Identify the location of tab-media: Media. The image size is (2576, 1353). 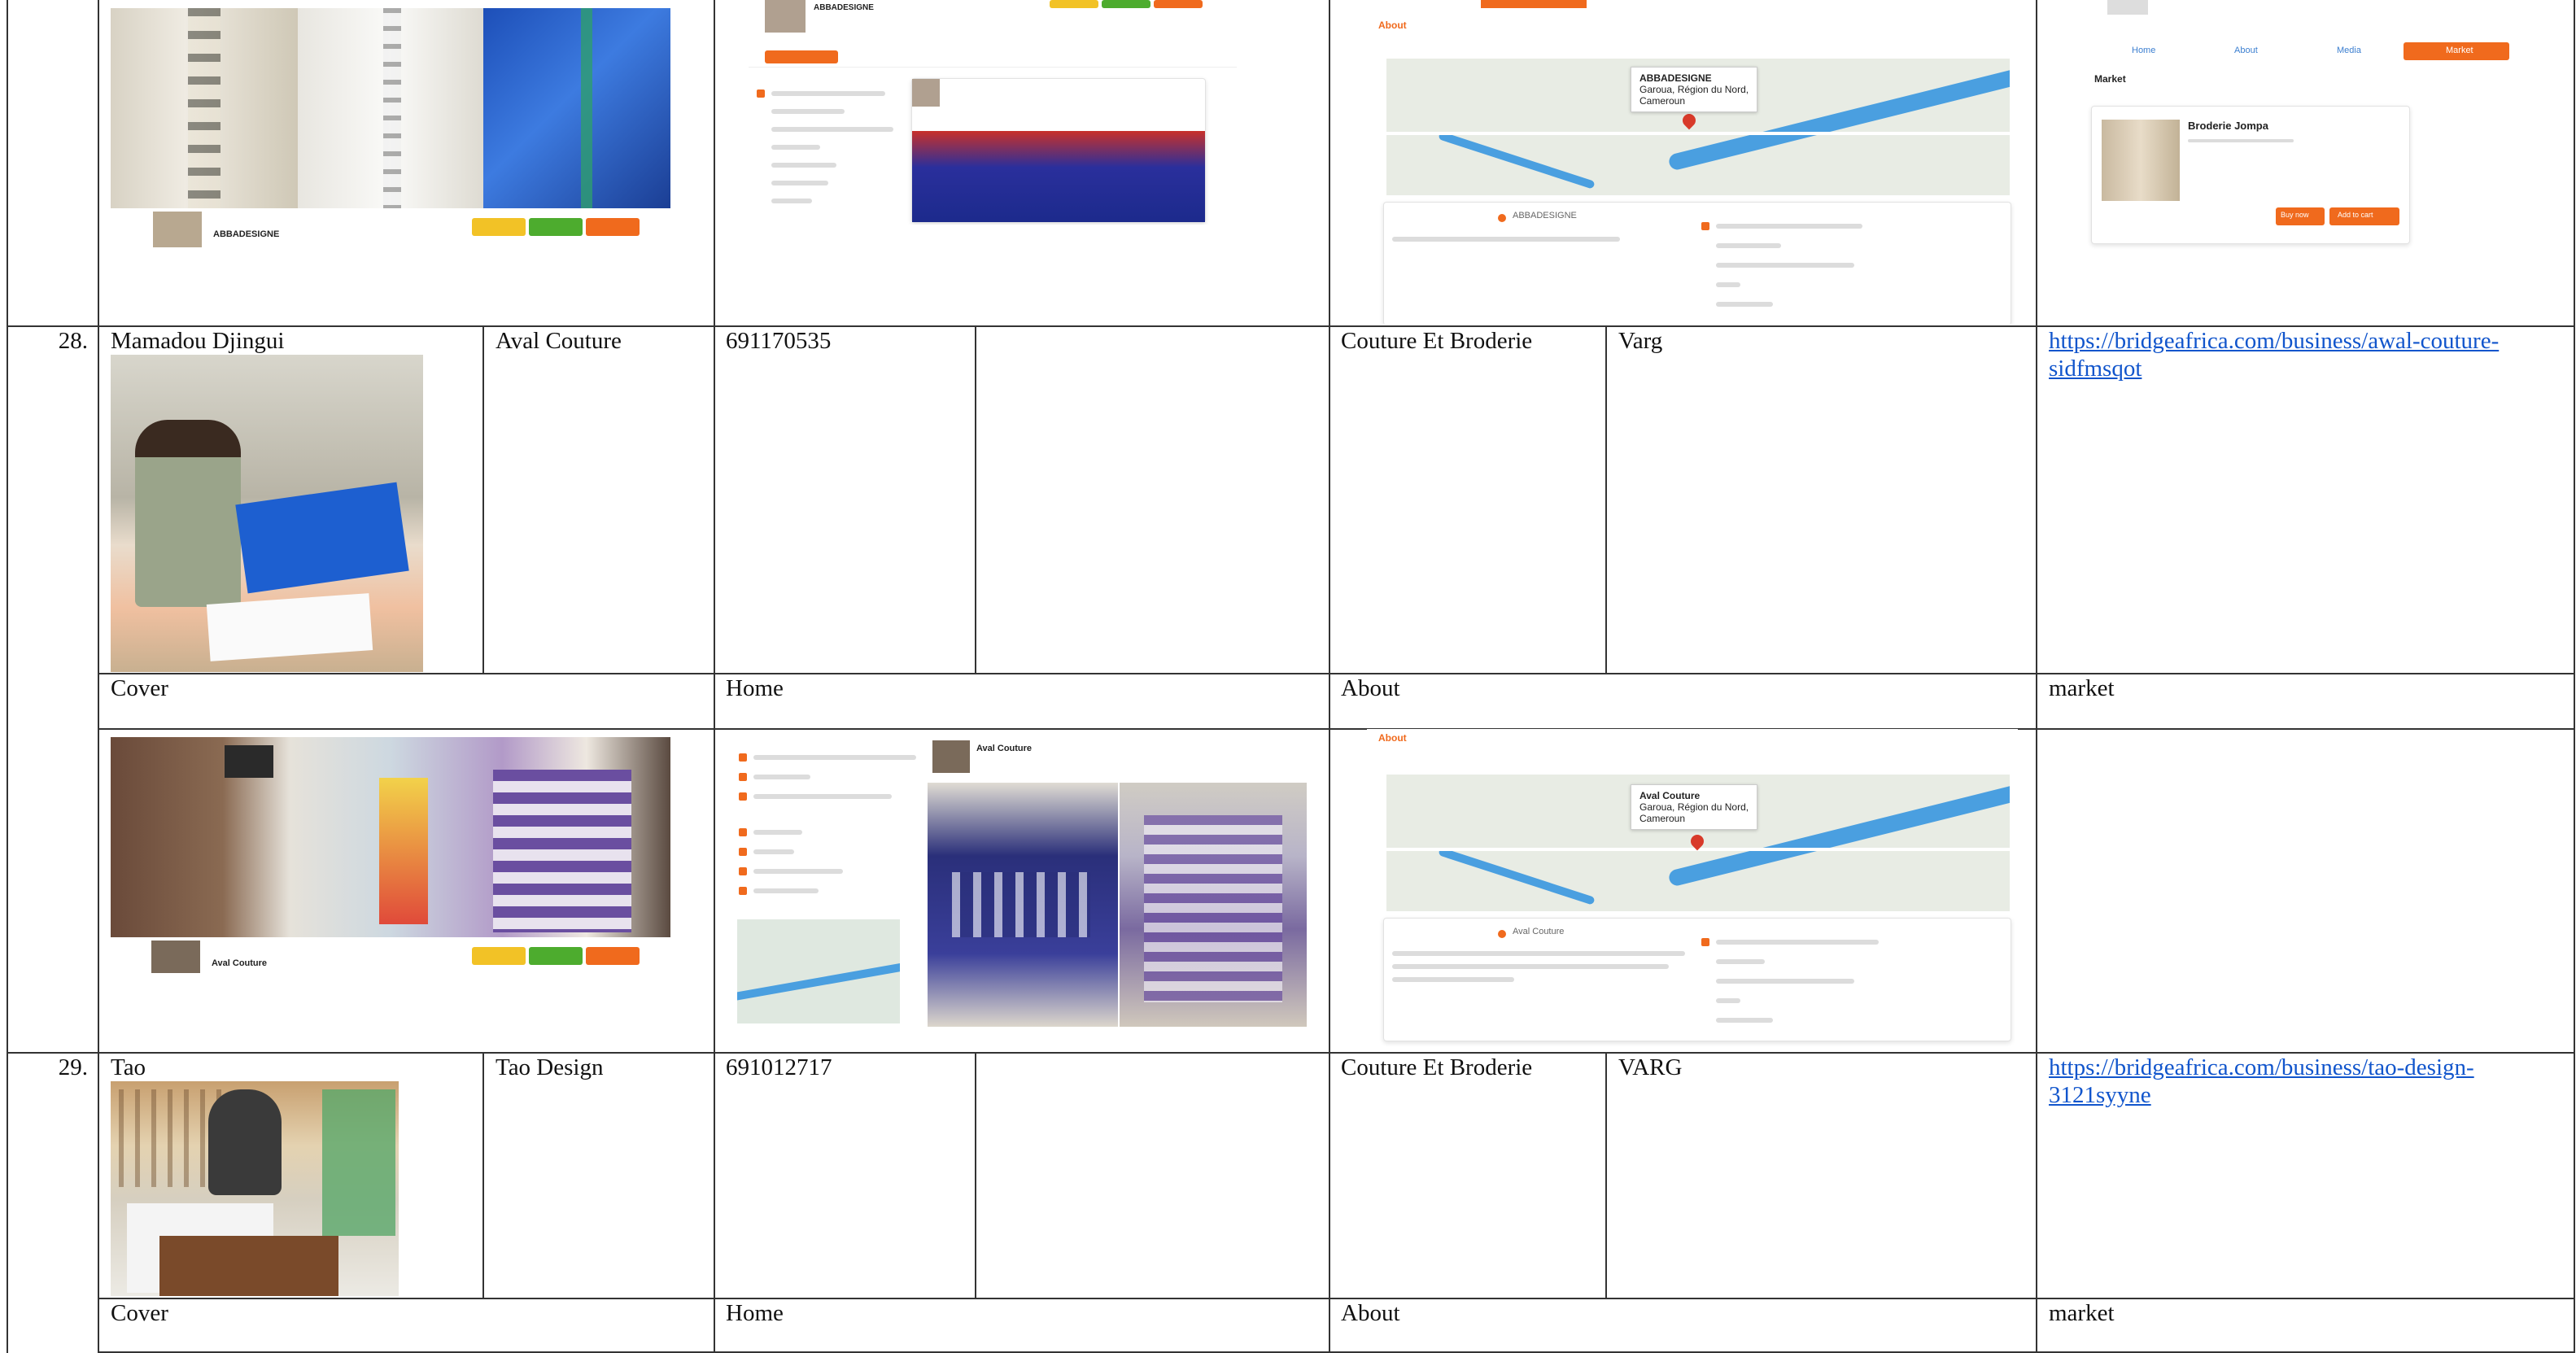
(2349, 50).